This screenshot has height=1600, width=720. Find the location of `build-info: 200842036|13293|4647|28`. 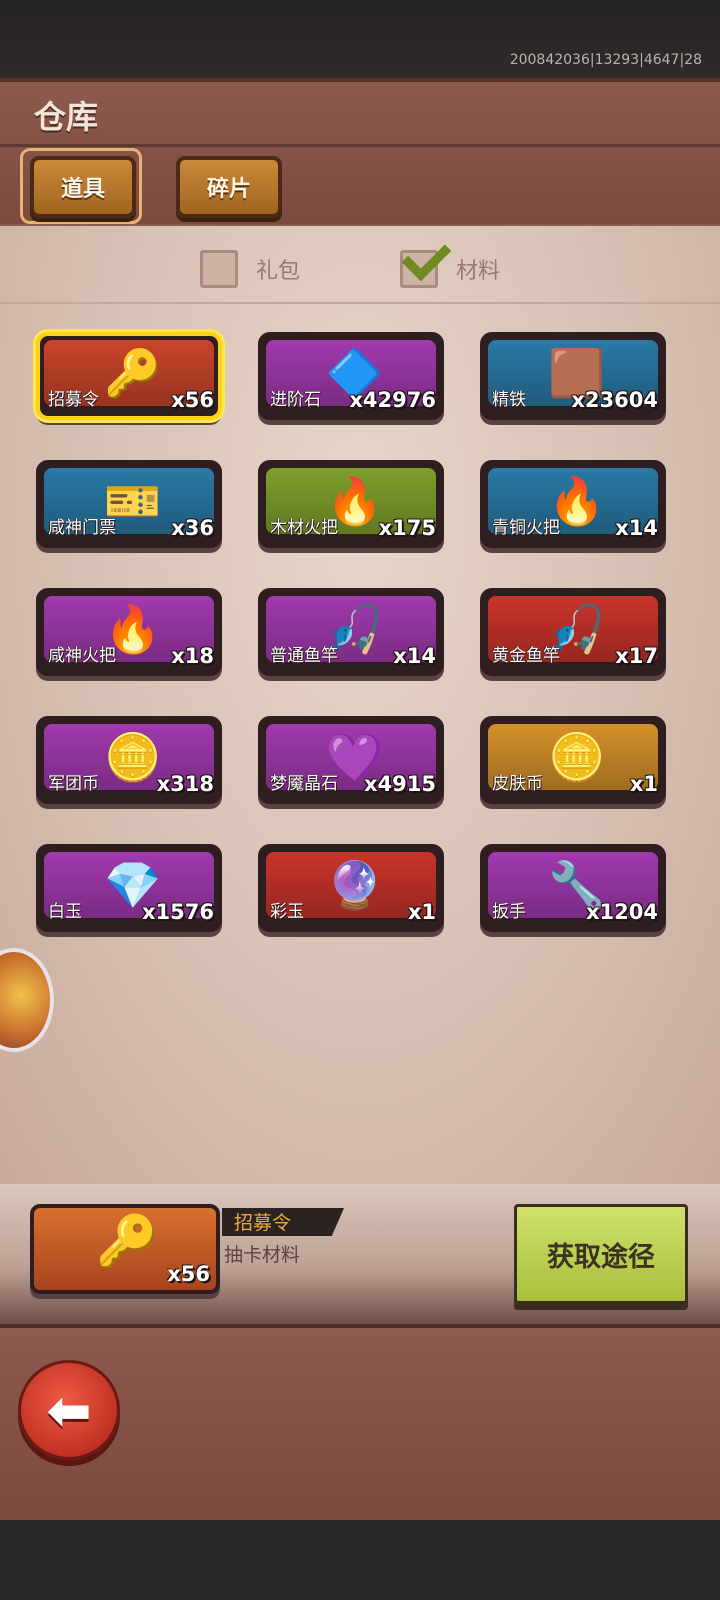

build-info: 200842036|13293|4647|28 is located at coordinates (605, 60).